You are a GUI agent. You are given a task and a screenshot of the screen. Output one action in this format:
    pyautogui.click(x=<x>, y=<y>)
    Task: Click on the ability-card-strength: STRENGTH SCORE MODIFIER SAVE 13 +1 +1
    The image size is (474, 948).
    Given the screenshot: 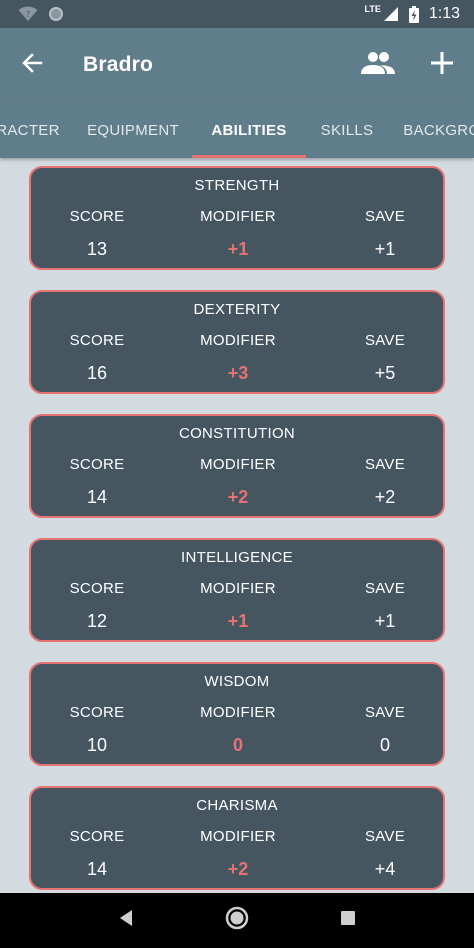 What is the action you would take?
    pyautogui.click(x=237, y=218)
    